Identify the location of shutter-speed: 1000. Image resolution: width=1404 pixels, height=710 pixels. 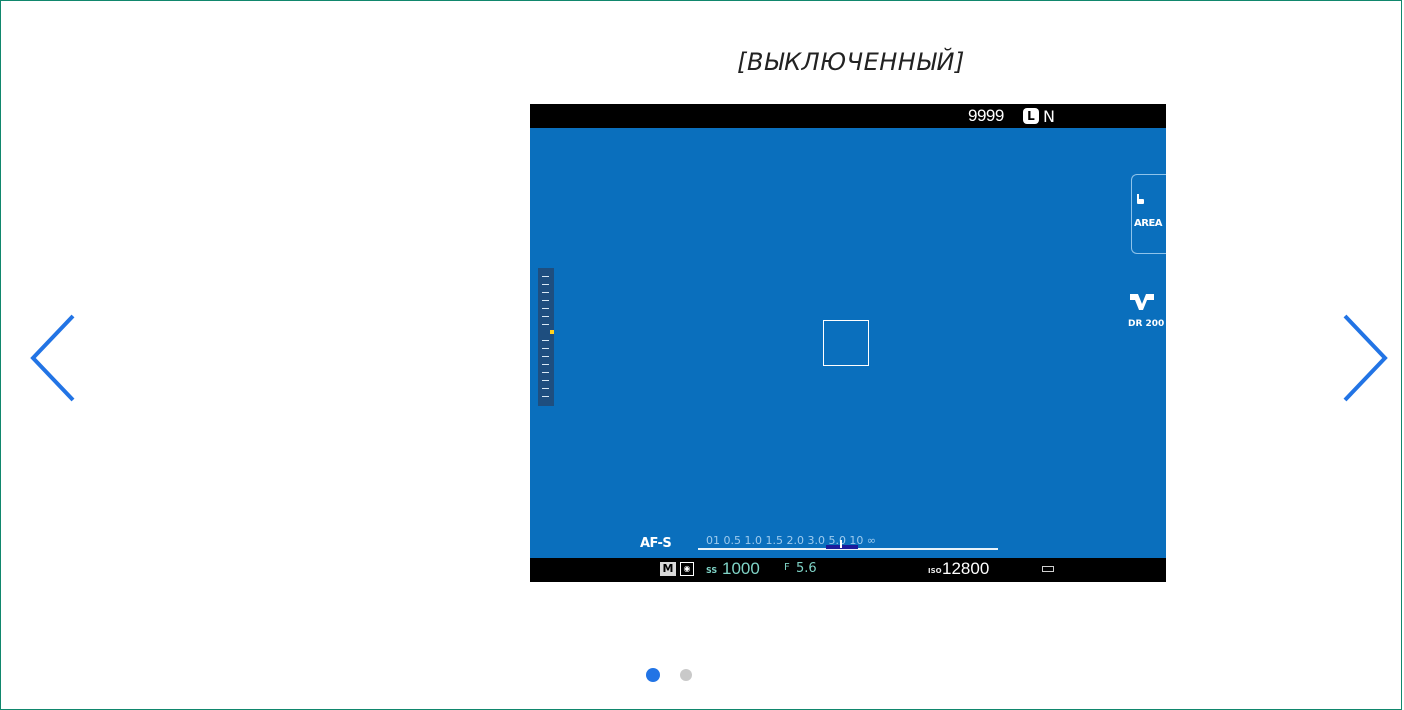
(741, 568).